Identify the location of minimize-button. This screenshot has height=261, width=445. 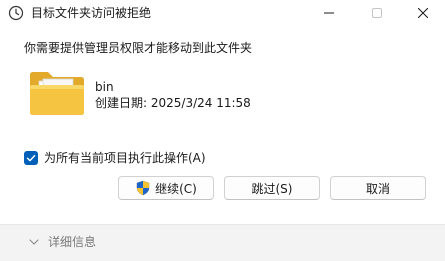
(329, 13).